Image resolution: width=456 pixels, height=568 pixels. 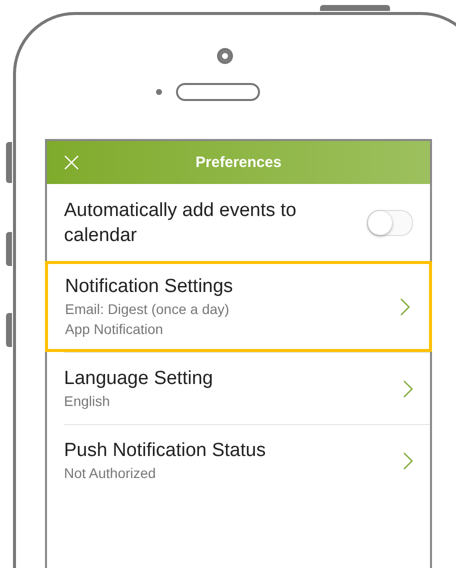 What do you see at coordinates (239, 162) in the screenshot?
I see `header-title: Preferences` at bounding box center [239, 162].